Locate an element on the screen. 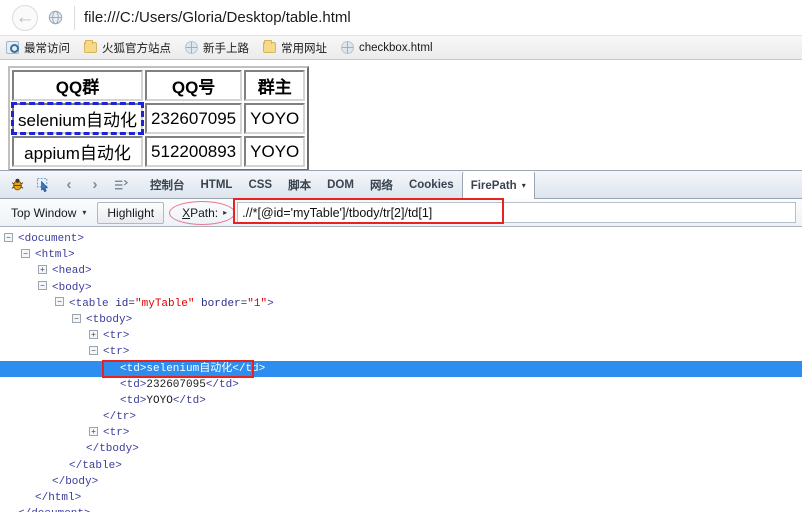 This screenshot has width=802, height=512. table-row: selenium自动化 232607095 YOYO is located at coordinates (158, 118).